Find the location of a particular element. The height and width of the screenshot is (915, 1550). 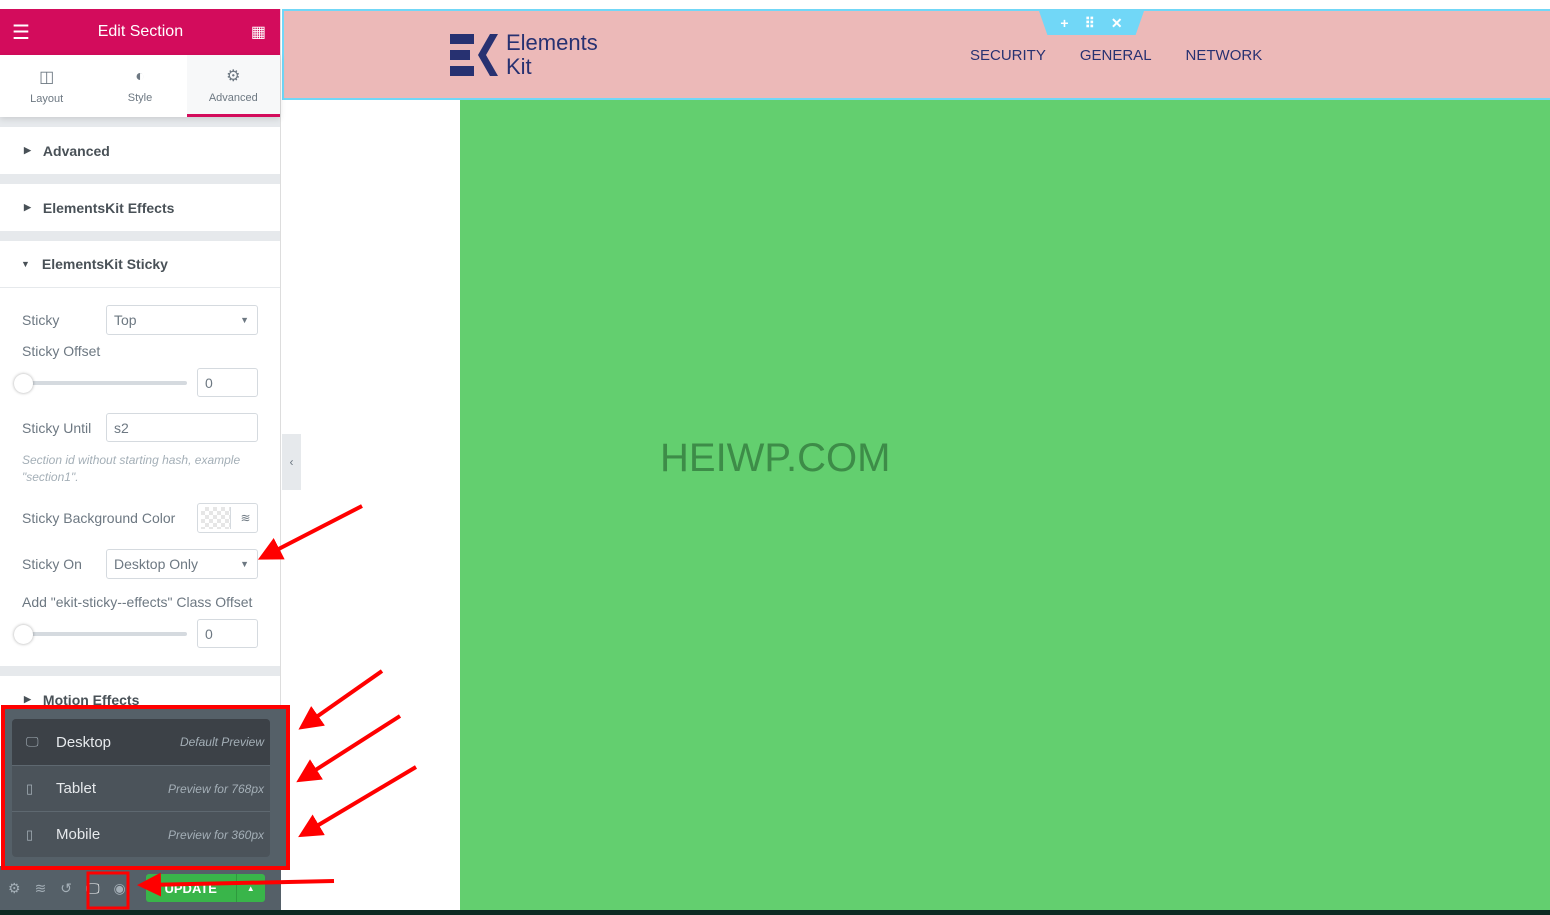

main-nav: SECURITY GENERAL NETWORK is located at coordinates (1116, 55).